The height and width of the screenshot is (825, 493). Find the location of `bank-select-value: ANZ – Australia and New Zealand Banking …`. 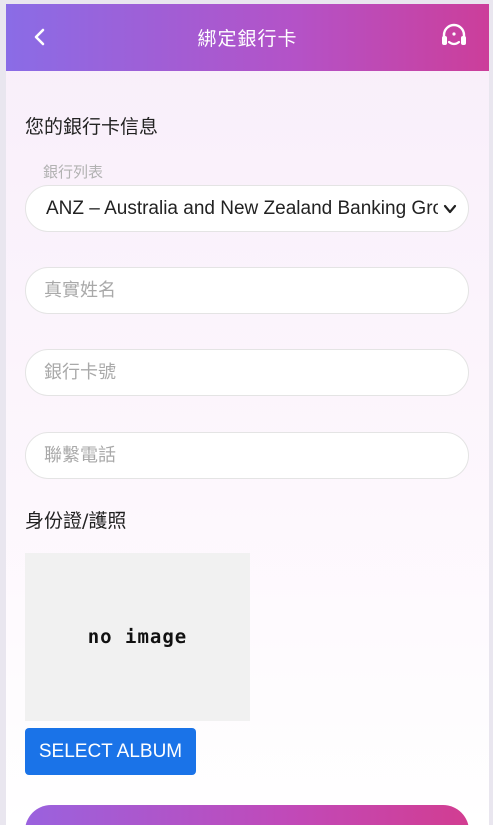

bank-select-value: ANZ – Australia and New Zealand Banking … is located at coordinates (242, 208).